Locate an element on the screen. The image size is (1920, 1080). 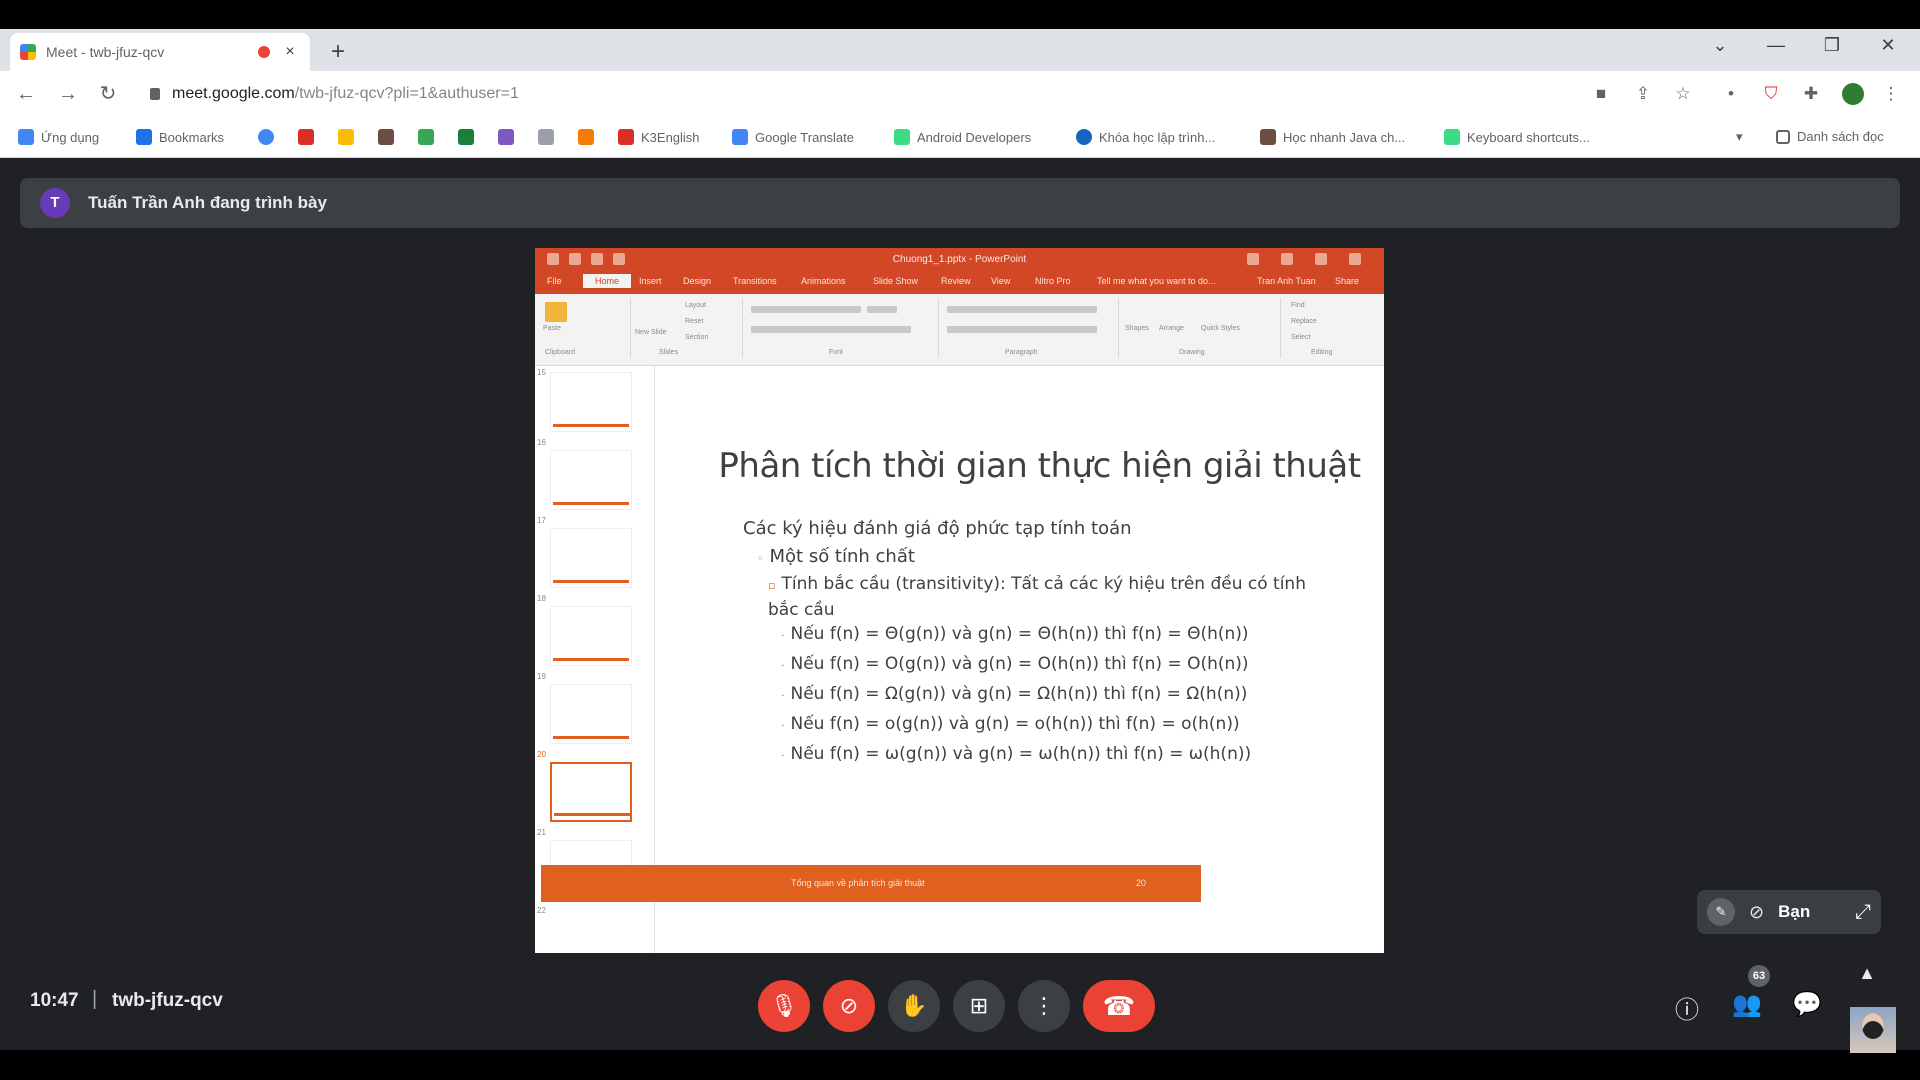
bookmarks-overflow-icon: ▾ is located at coordinates (1739, 137).